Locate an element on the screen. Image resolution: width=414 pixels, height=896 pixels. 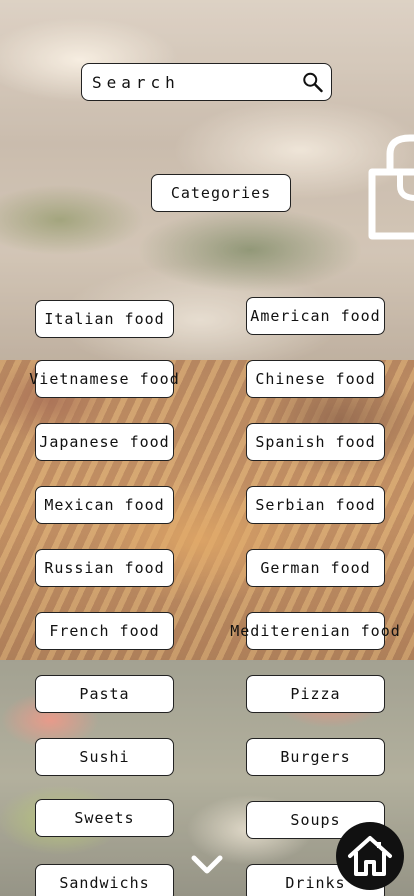
category-mexican-food: Mexican food is located at coordinates (104, 505).